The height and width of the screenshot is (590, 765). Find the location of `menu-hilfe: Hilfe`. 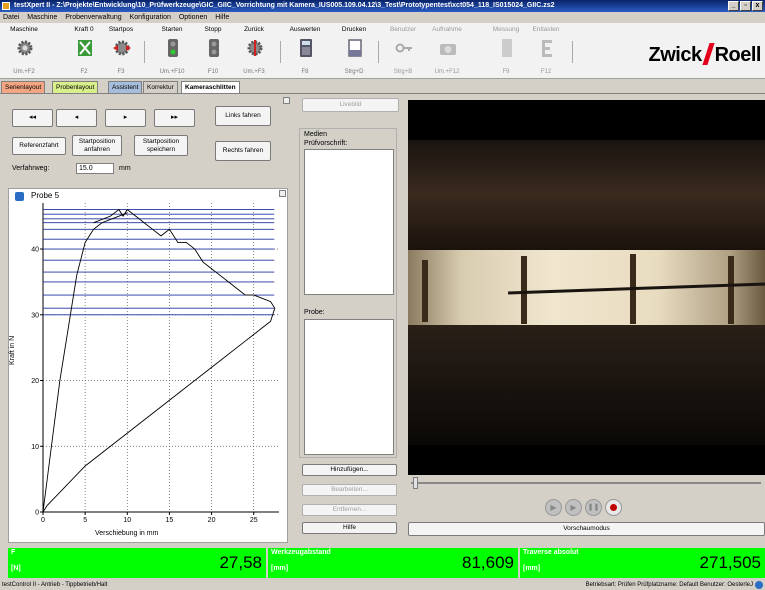

menu-hilfe: Hilfe is located at coordinates (222, 17).